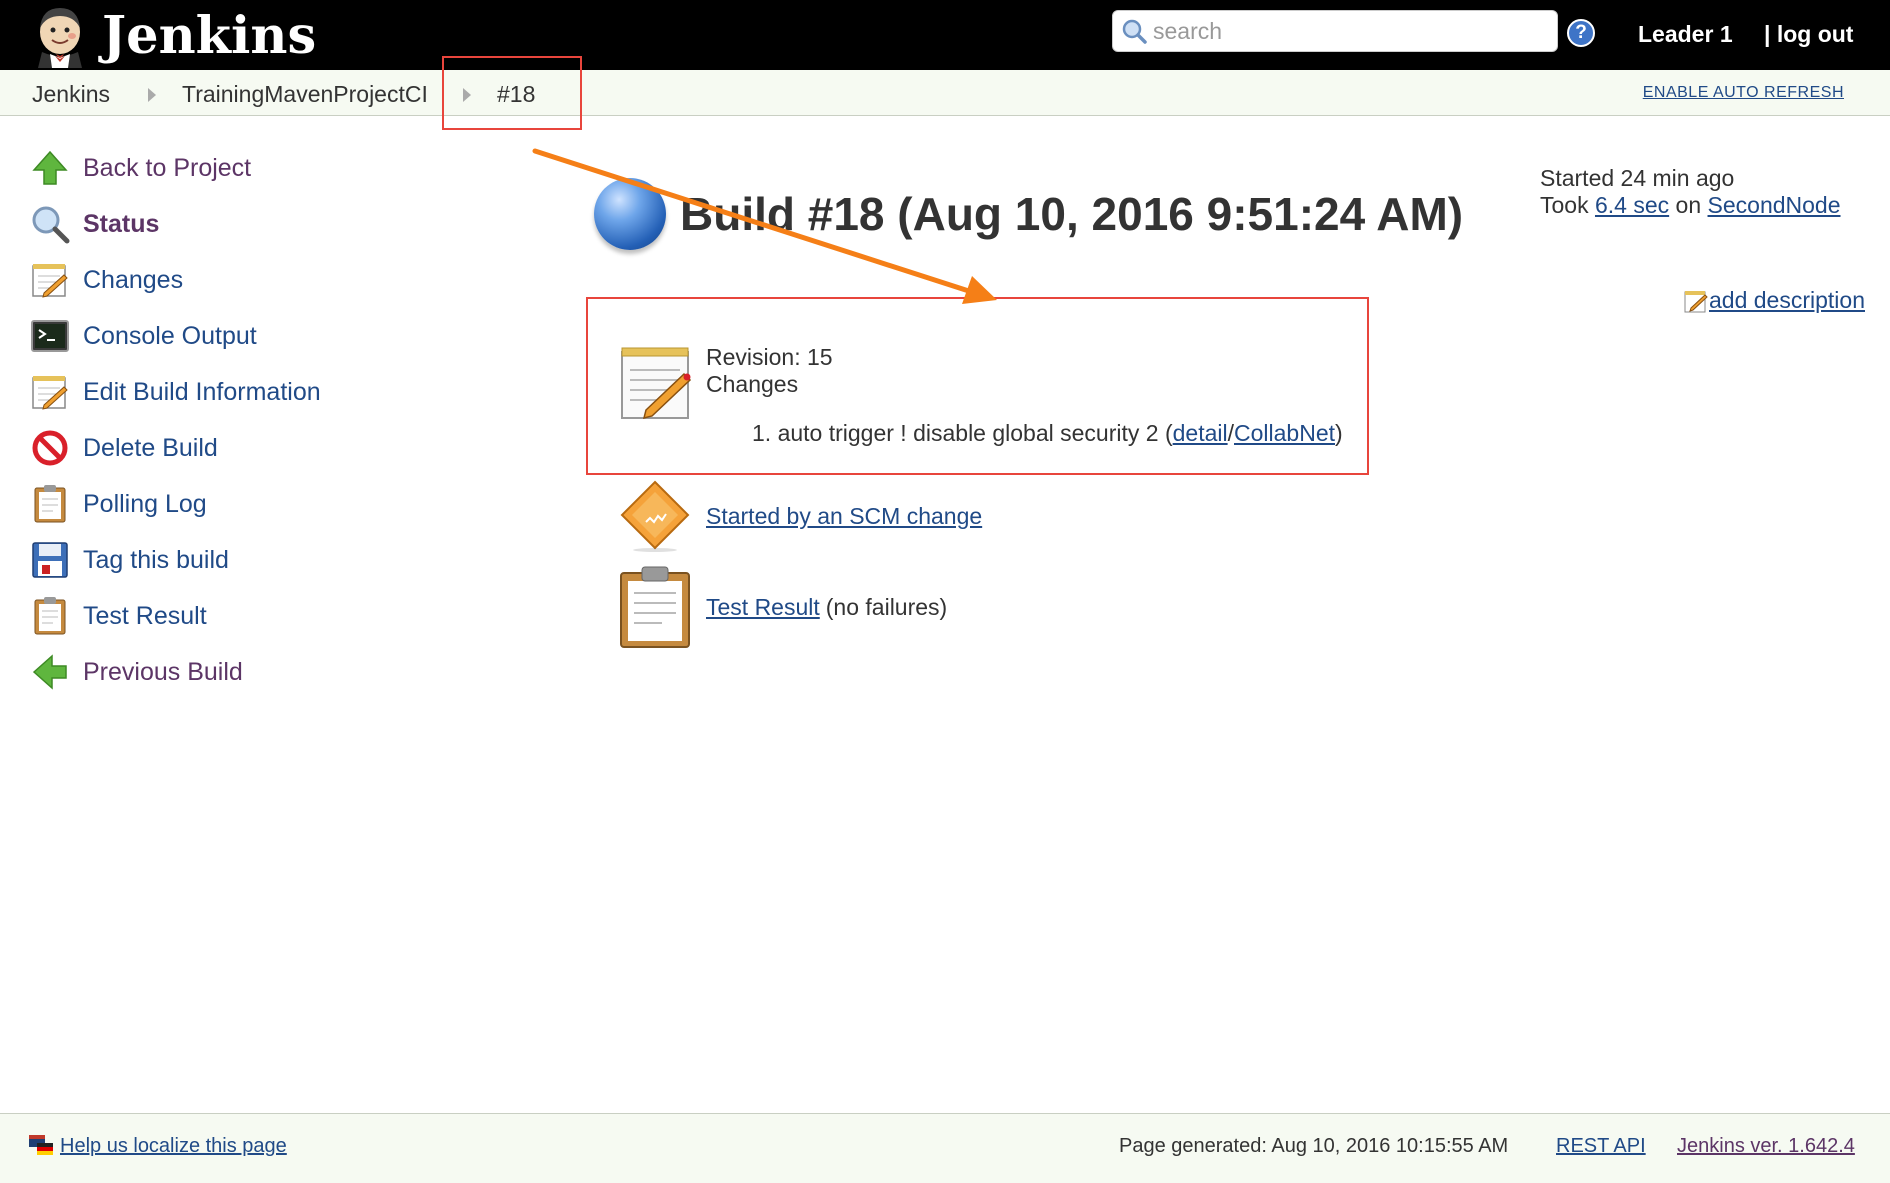  I want to click on took-line: Took 6.4 sec on SecondNode, so click(1690, 205).